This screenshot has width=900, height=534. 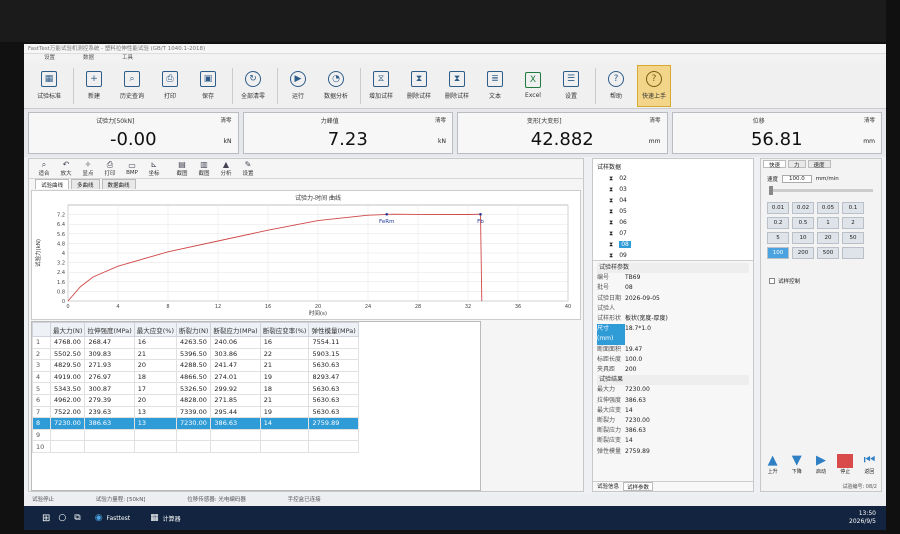 What do you see at coordinates (62, 518) in the screenshot?
I see `search-icon: ○` at bounding box center [62, 518].